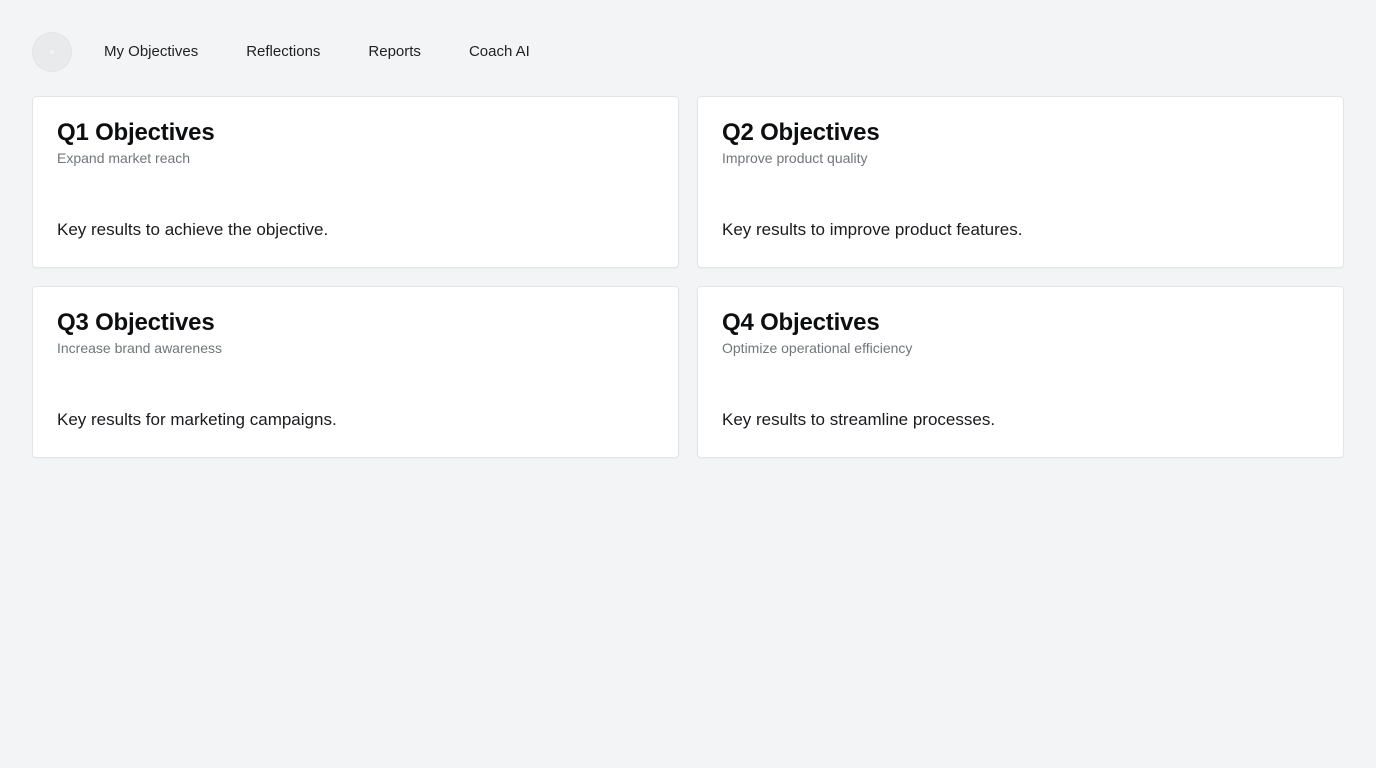 The height and width of the screenshot is (768, 1376). What do you see at coordinates (801, 132) in the screenshot?
I see `card-title: Q2 Objectives` at bounding box center [801, 132].